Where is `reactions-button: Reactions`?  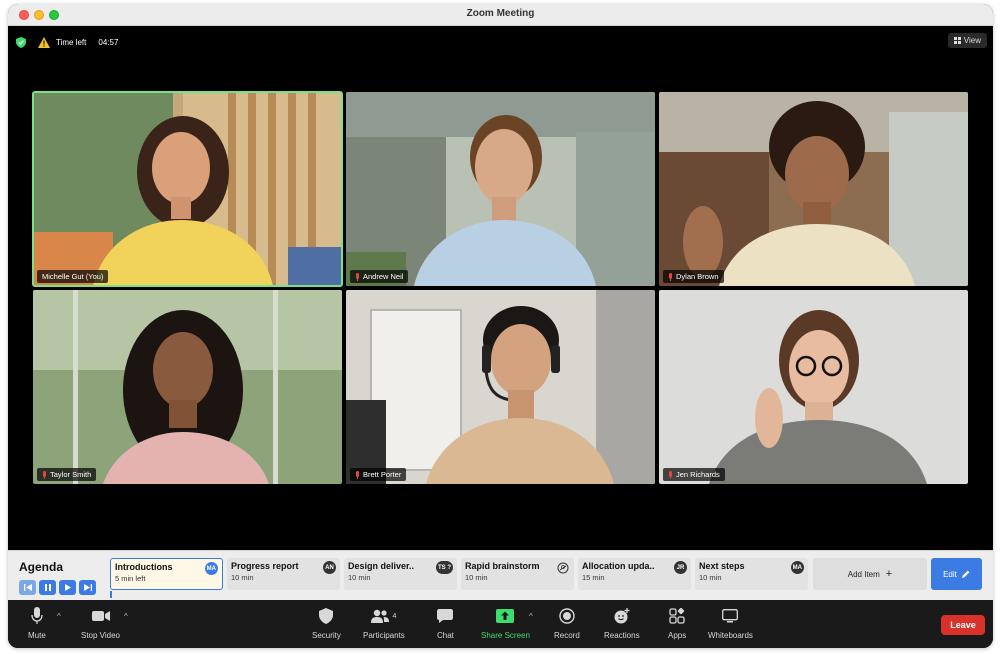
reactions-button: Reactions is located at coordinates (622, 623).